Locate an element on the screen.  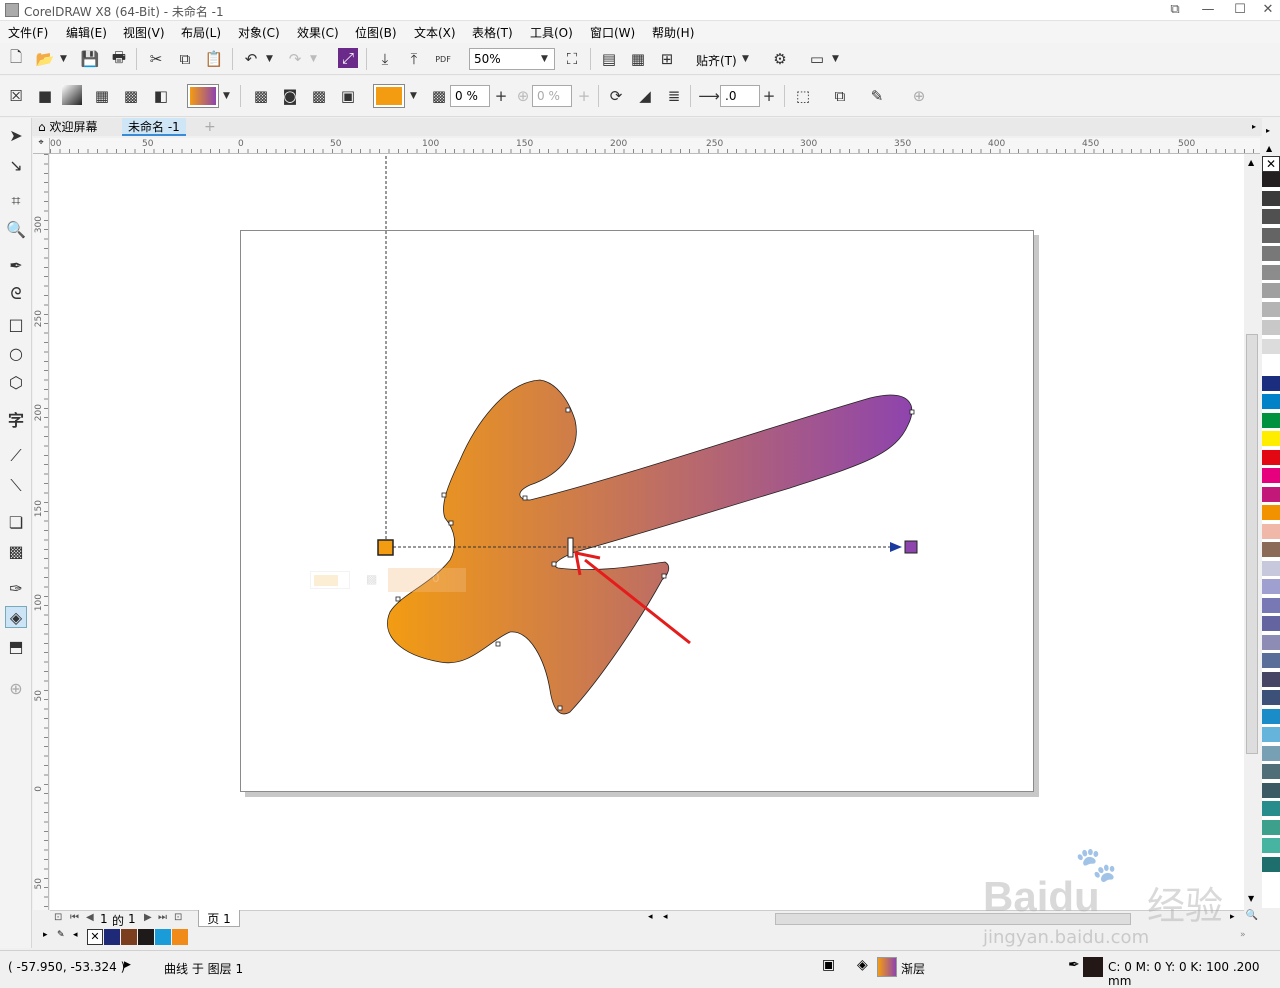
next-page-icon: ▶ is located at coordinates (148, 917).